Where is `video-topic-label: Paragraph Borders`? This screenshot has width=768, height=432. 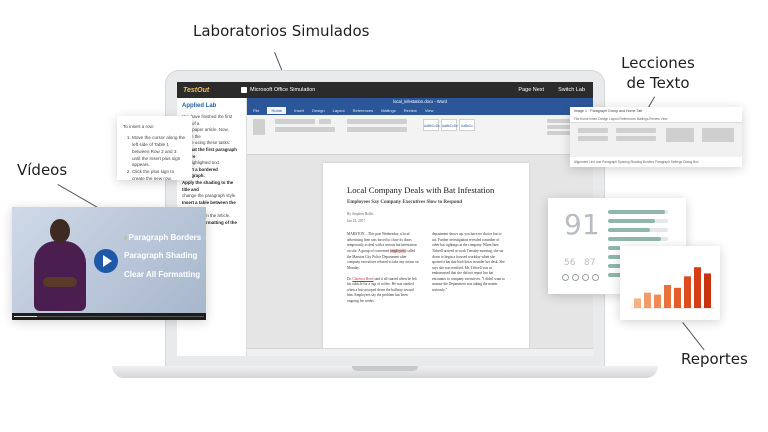 video-topic-label: Paragraph Borders is located at coordinates (165, 237).